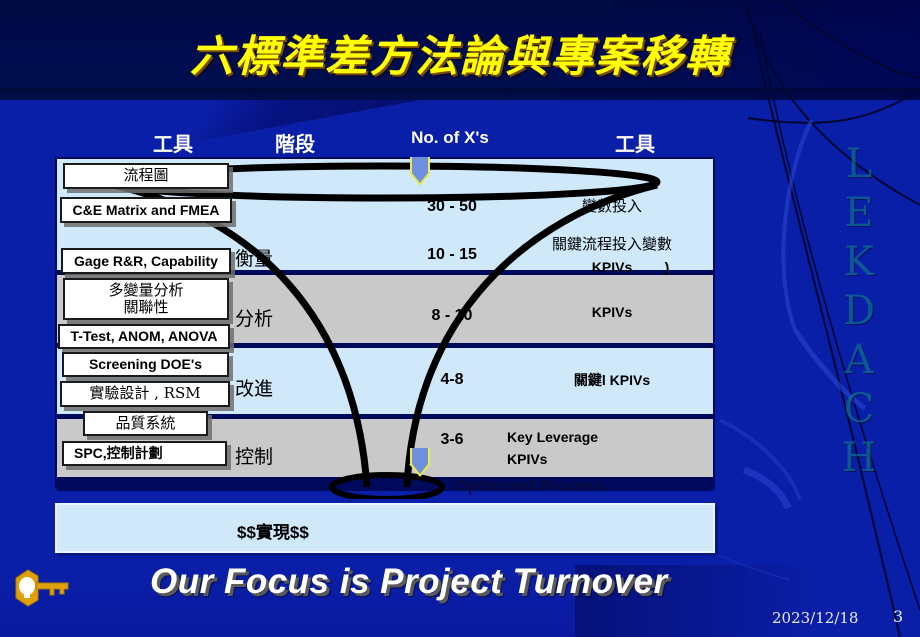 Image resolution: width=920 pixels, height=637 pixels. I want to click on toolbox-label: Screening DOE's, so click(145, 364).